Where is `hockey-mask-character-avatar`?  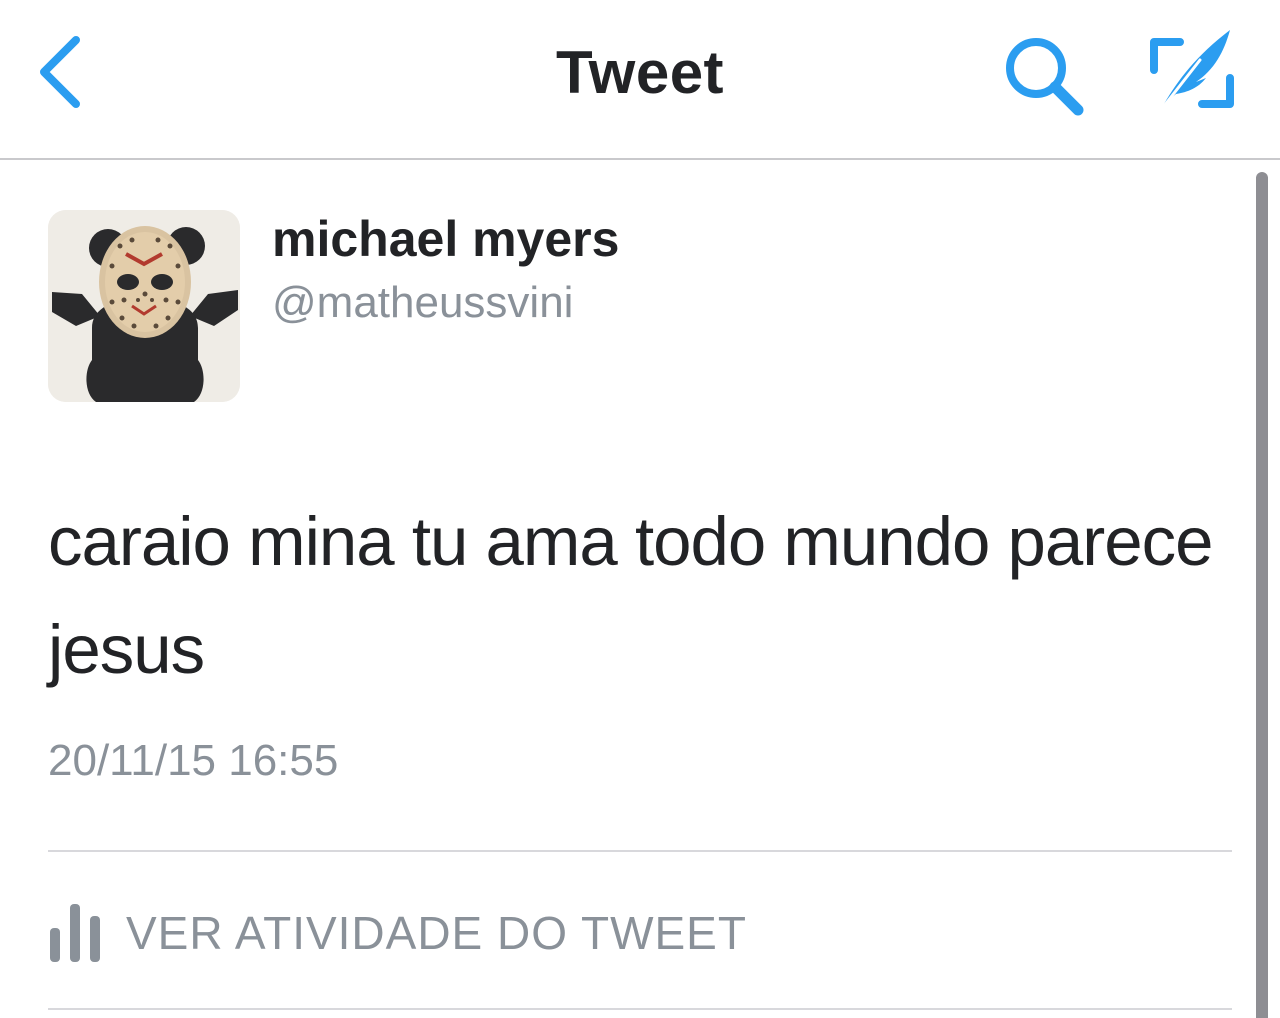
hockey-mask-character-avatar is located at coordinates (144, 306).